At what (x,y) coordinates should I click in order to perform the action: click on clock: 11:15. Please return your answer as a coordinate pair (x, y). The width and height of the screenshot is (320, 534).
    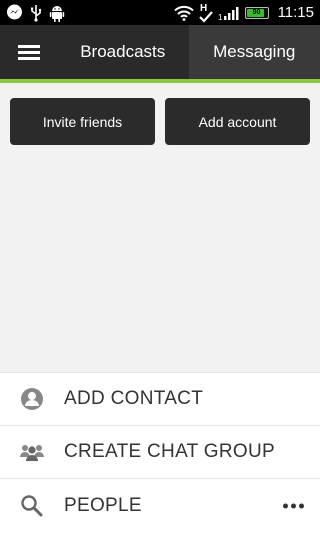
    Looking at the image, I should click on (296, 12).